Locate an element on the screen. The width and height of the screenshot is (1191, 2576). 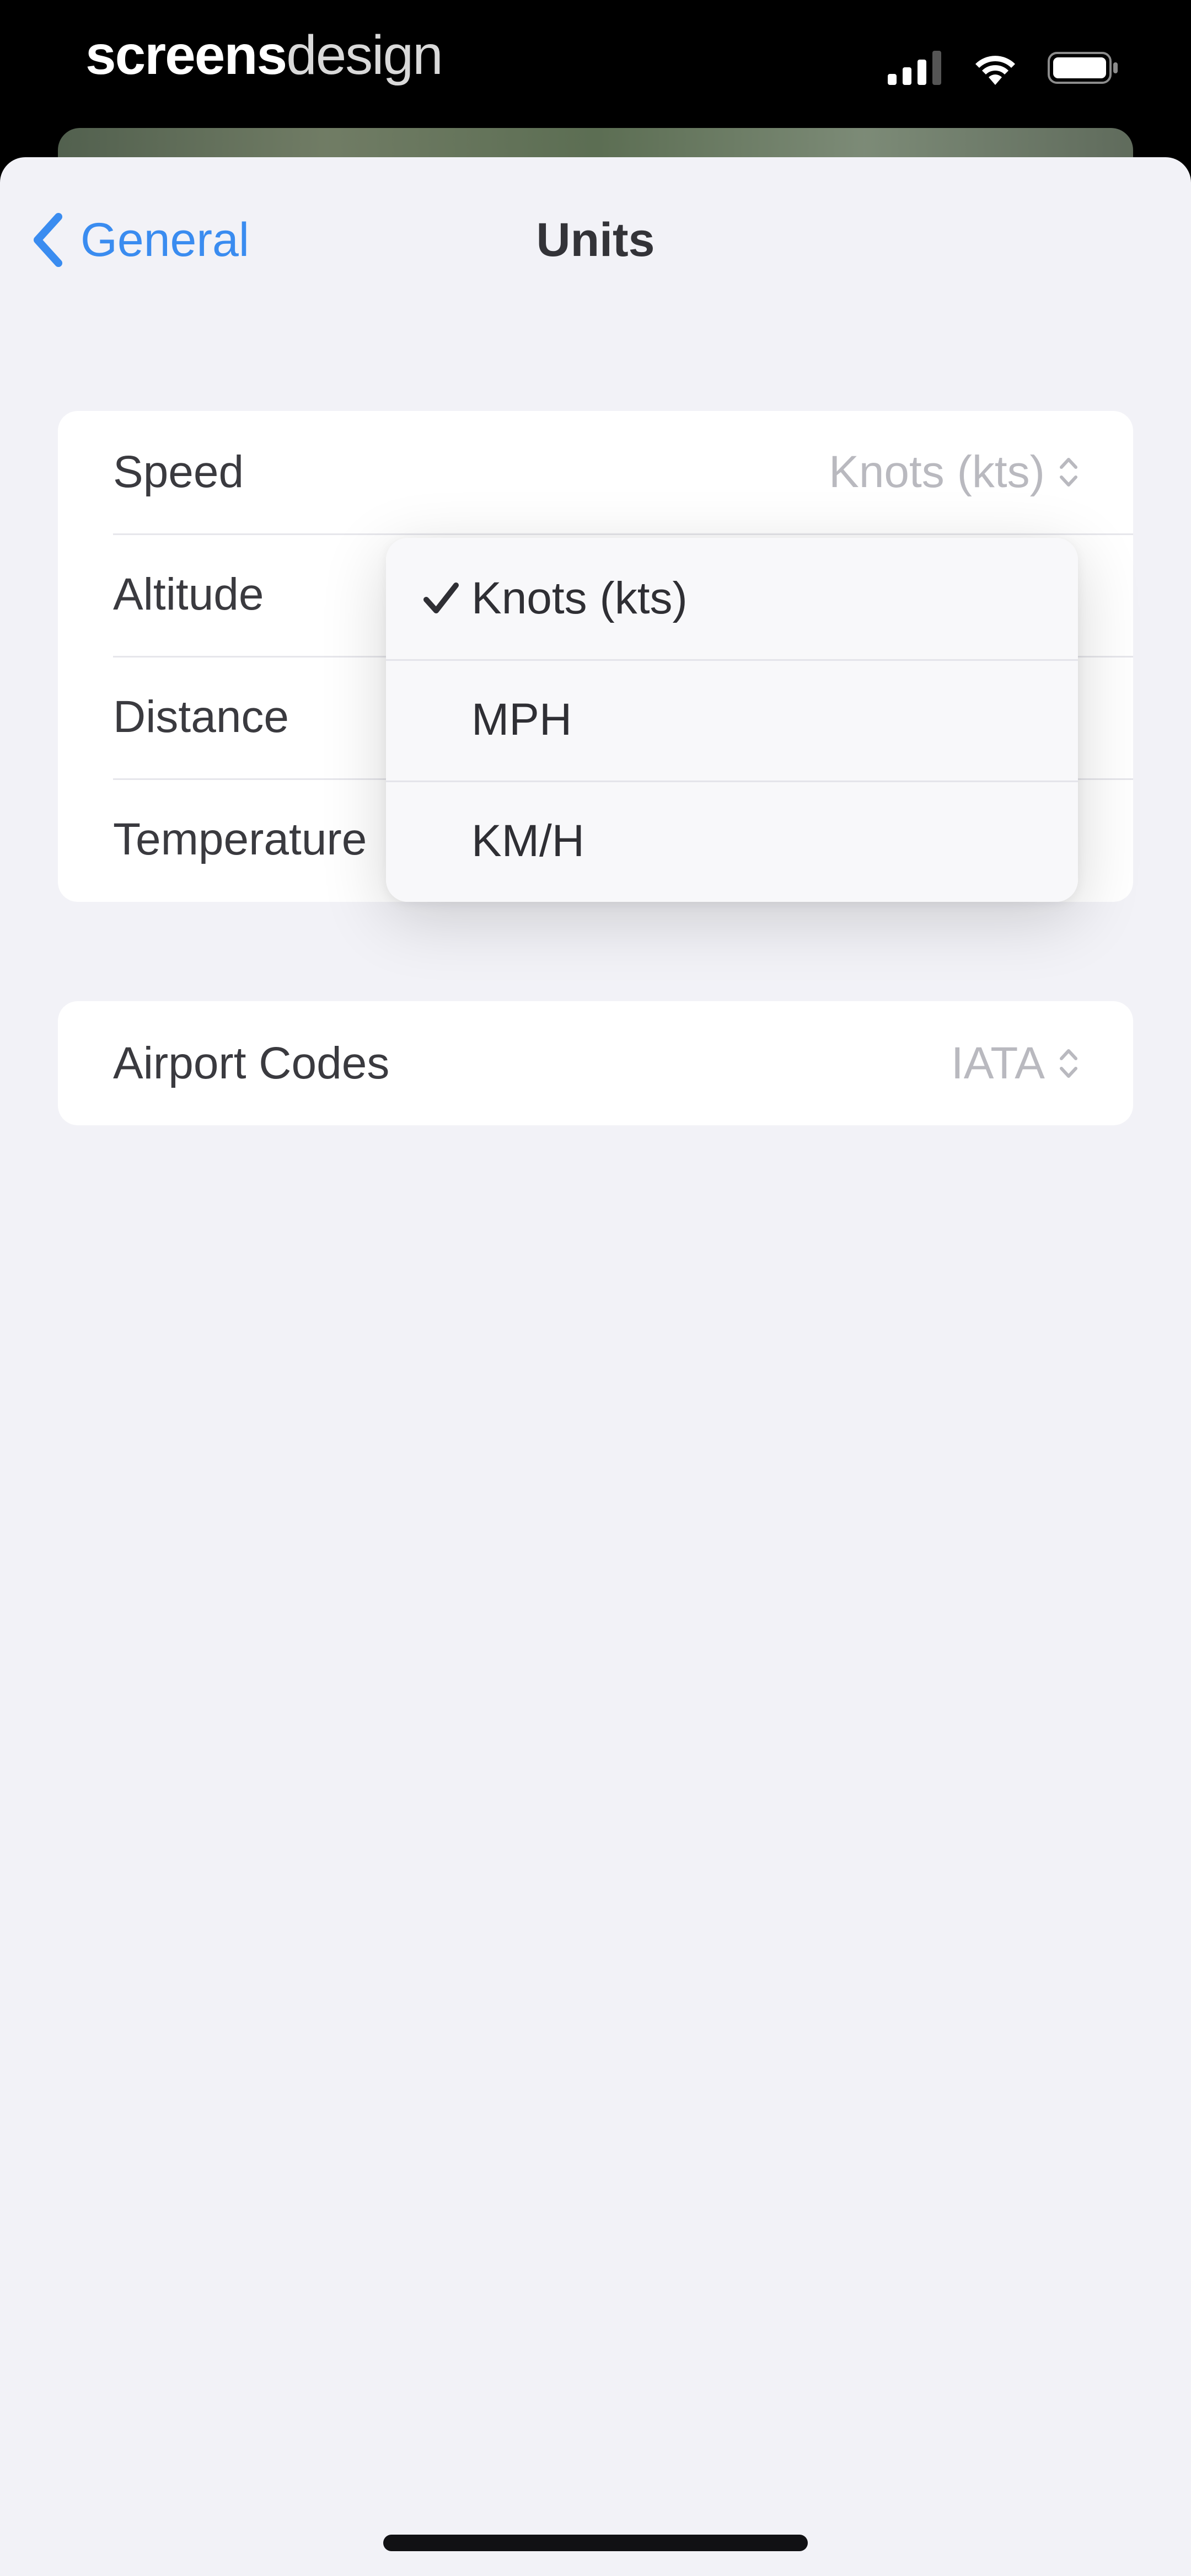
menu-option-kmh: KM/H is located at coordinates (732, 841).